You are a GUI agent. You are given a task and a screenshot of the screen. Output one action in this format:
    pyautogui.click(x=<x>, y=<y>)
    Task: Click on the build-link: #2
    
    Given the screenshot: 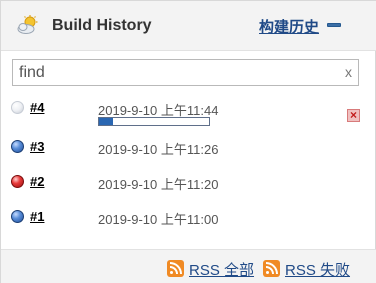 What is the action you would take?
    pyautogui.click(x=37, y=181)
    